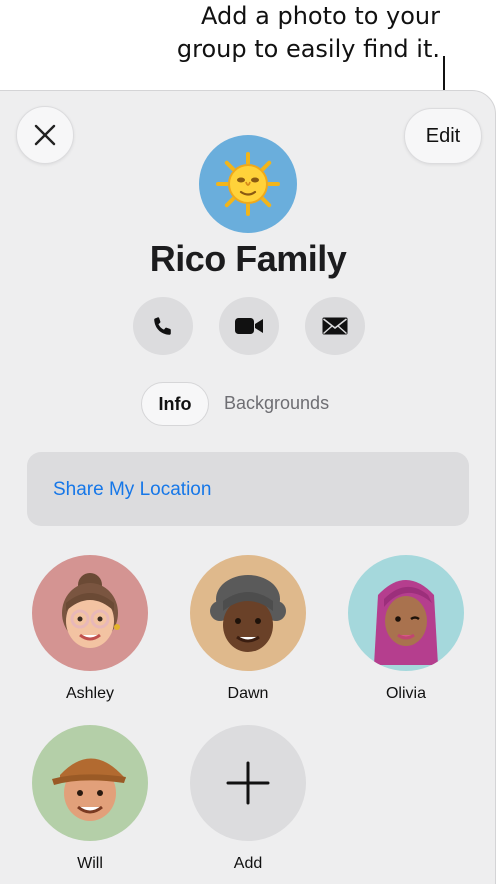  I want to click on member-name: Ashley, so click(90, 693).